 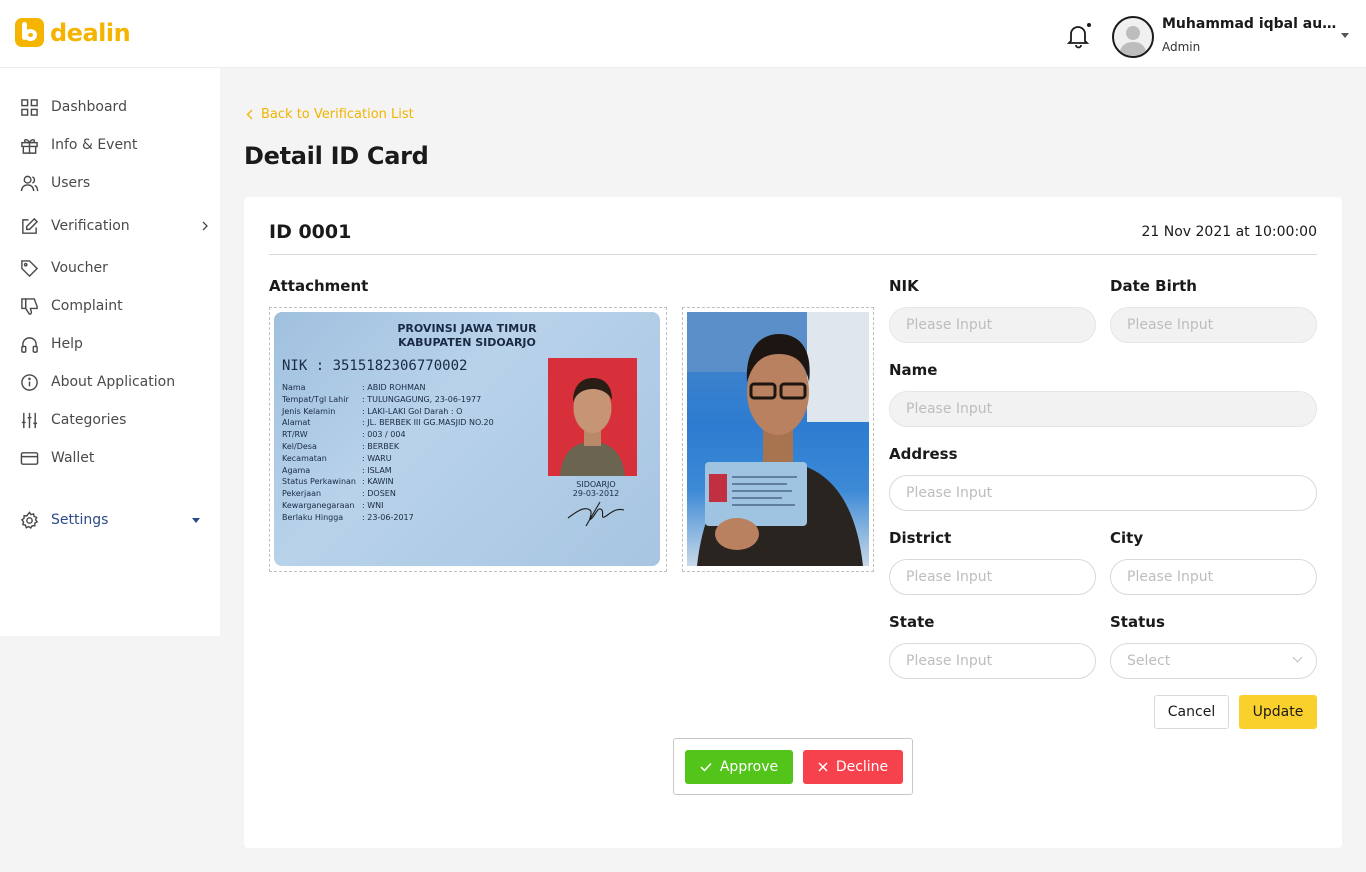 What do you see at coordinates (73, 32) in the screenshot?
I see `brand-logo: dealin` at bounding box center [73, 32].